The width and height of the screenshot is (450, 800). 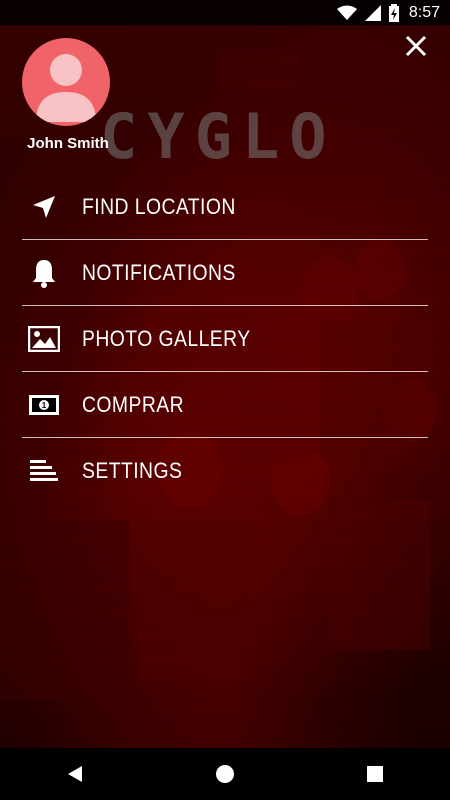 I want to click on menu-item-comprar: 1 COMPRAR, so click(x=225, y=405).